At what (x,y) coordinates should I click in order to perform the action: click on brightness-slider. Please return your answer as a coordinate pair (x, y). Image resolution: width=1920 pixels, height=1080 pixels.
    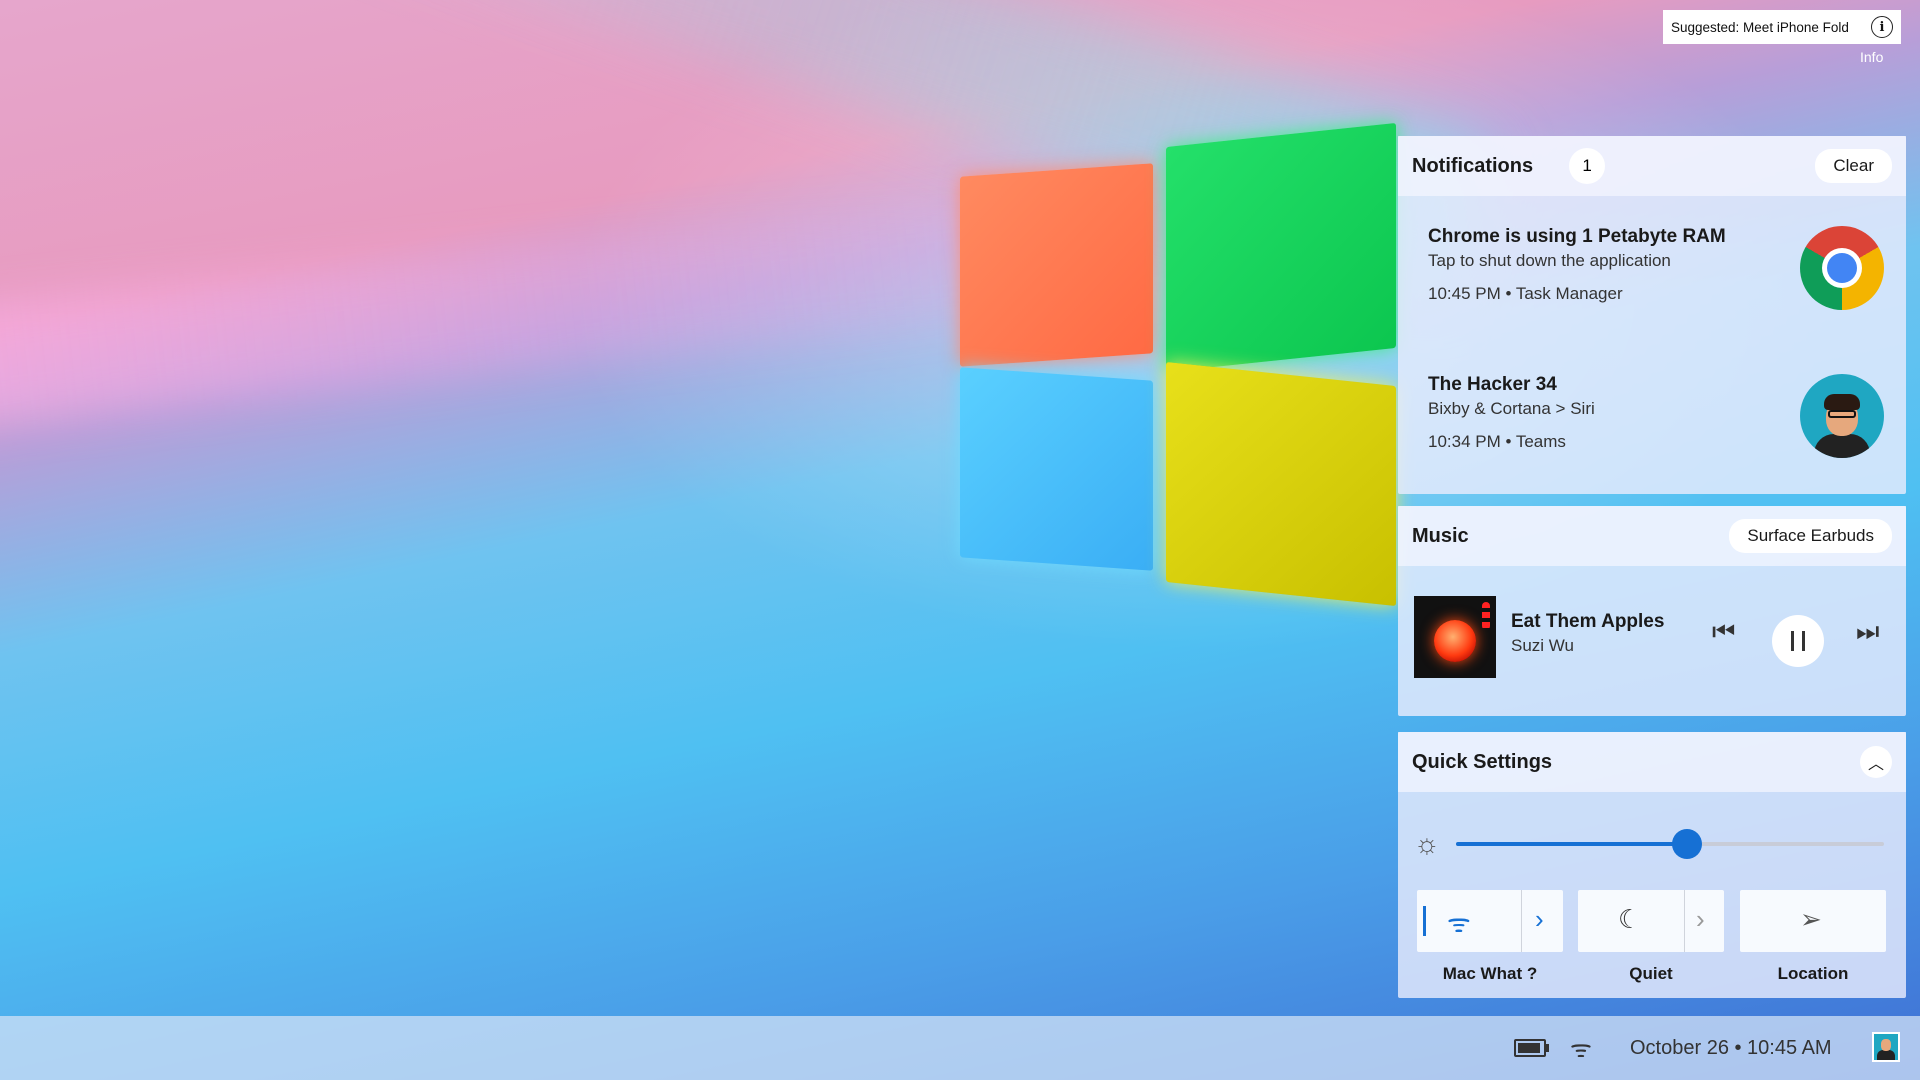
    Looking at the image, I should click on (1670, 844).